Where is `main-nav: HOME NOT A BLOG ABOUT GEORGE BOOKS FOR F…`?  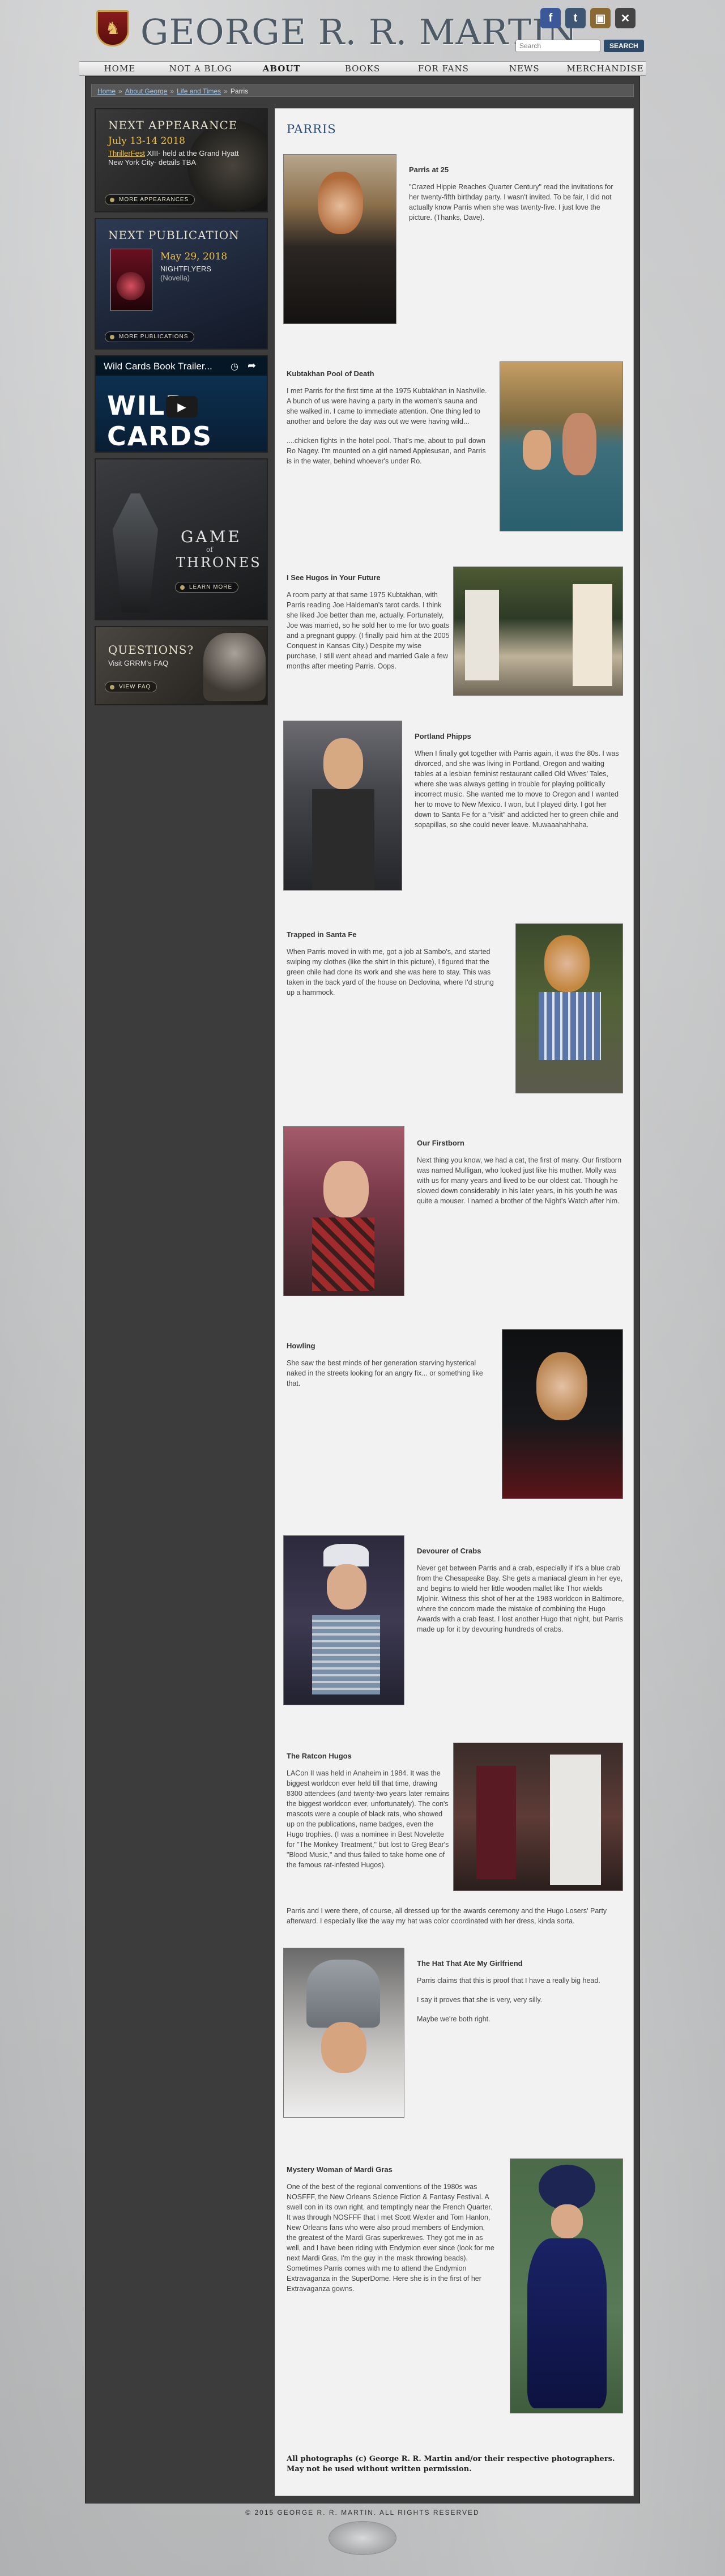 main-nav: HOME NOT A BLOG ABOUT GEORGE BOOKS FOR F… is located at coordinates (362, 74).